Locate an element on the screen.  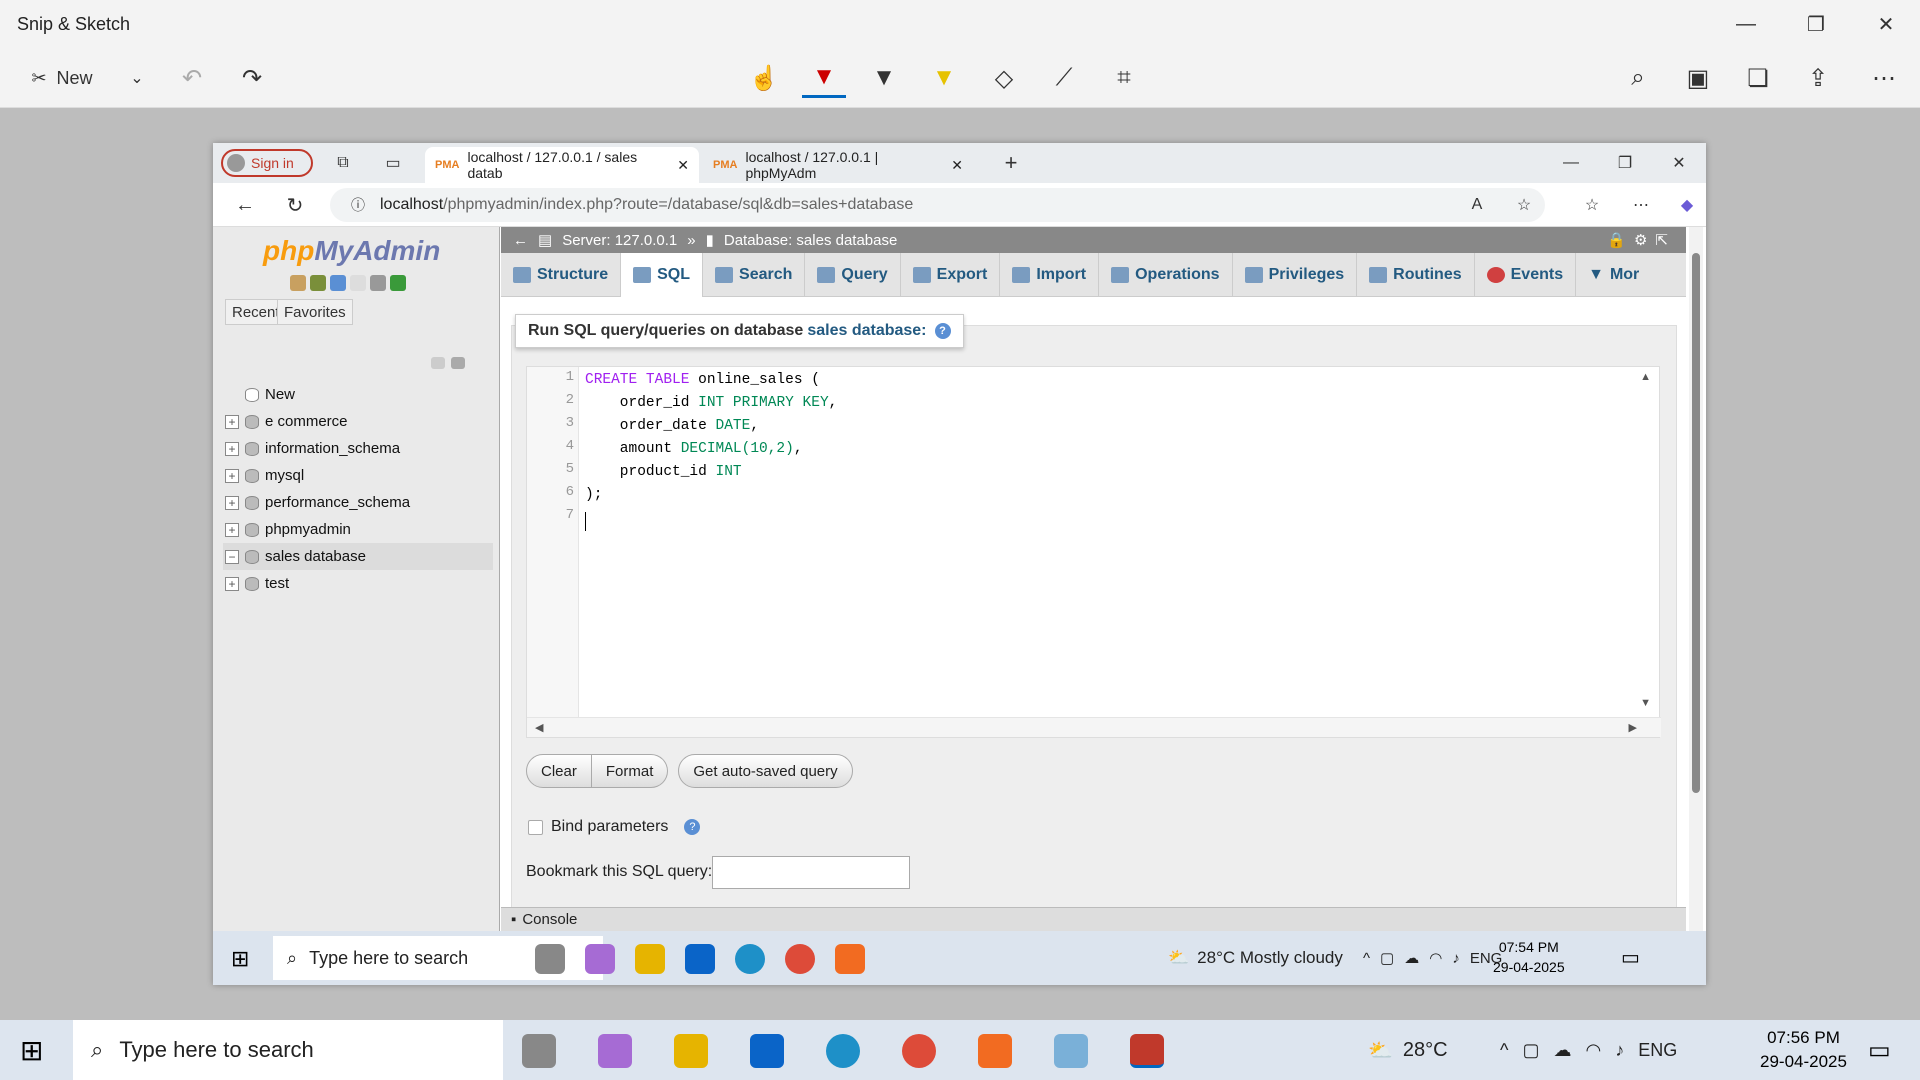
tree-item-new: New is located at coordinates (358, 394).